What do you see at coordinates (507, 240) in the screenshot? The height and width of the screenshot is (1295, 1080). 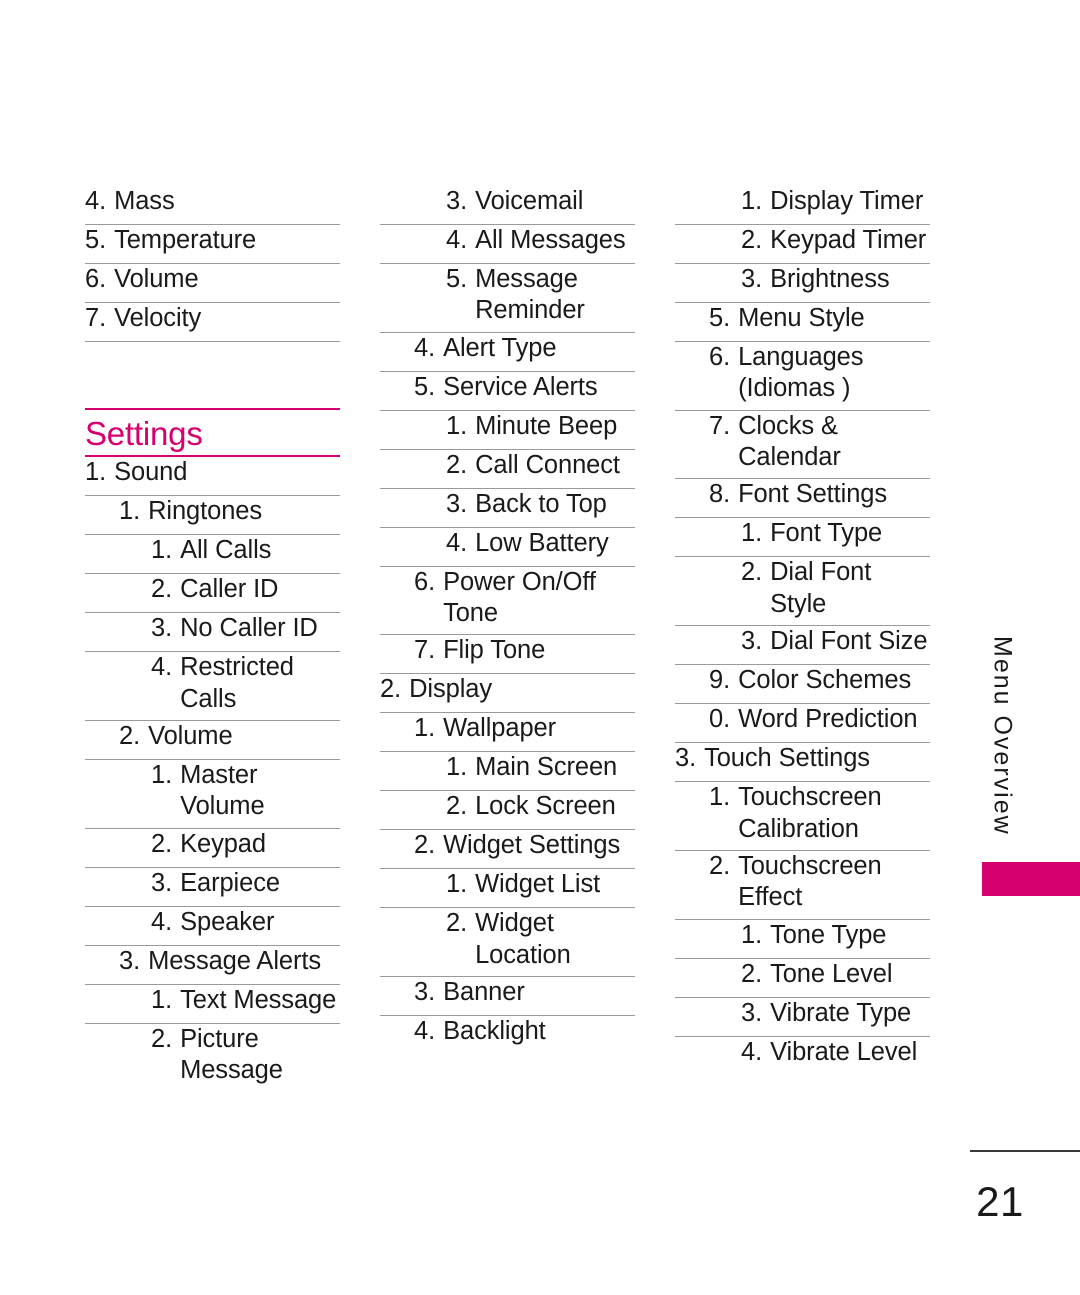 I see `menu-item: 4. All Messages` at bounding box center [507, 240].